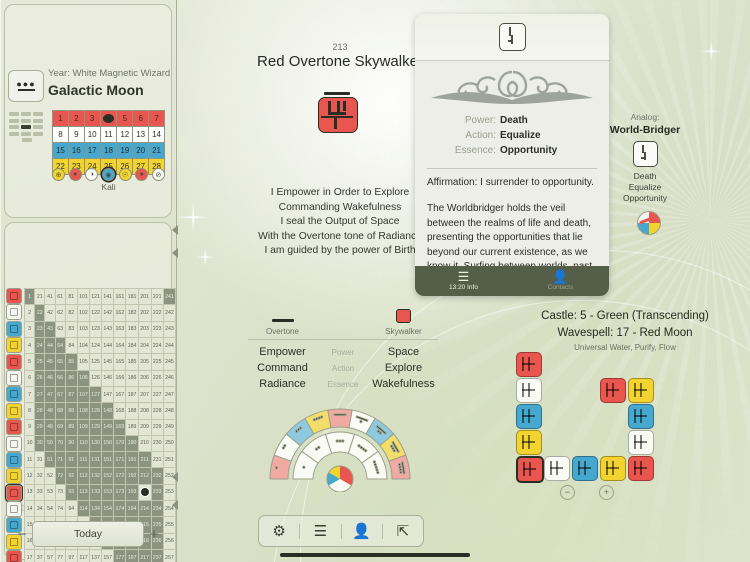 Image resolution: width=750 pixels, height=562 pixels. I want to click on tzolkin-cell: 117, so click(83, 555).